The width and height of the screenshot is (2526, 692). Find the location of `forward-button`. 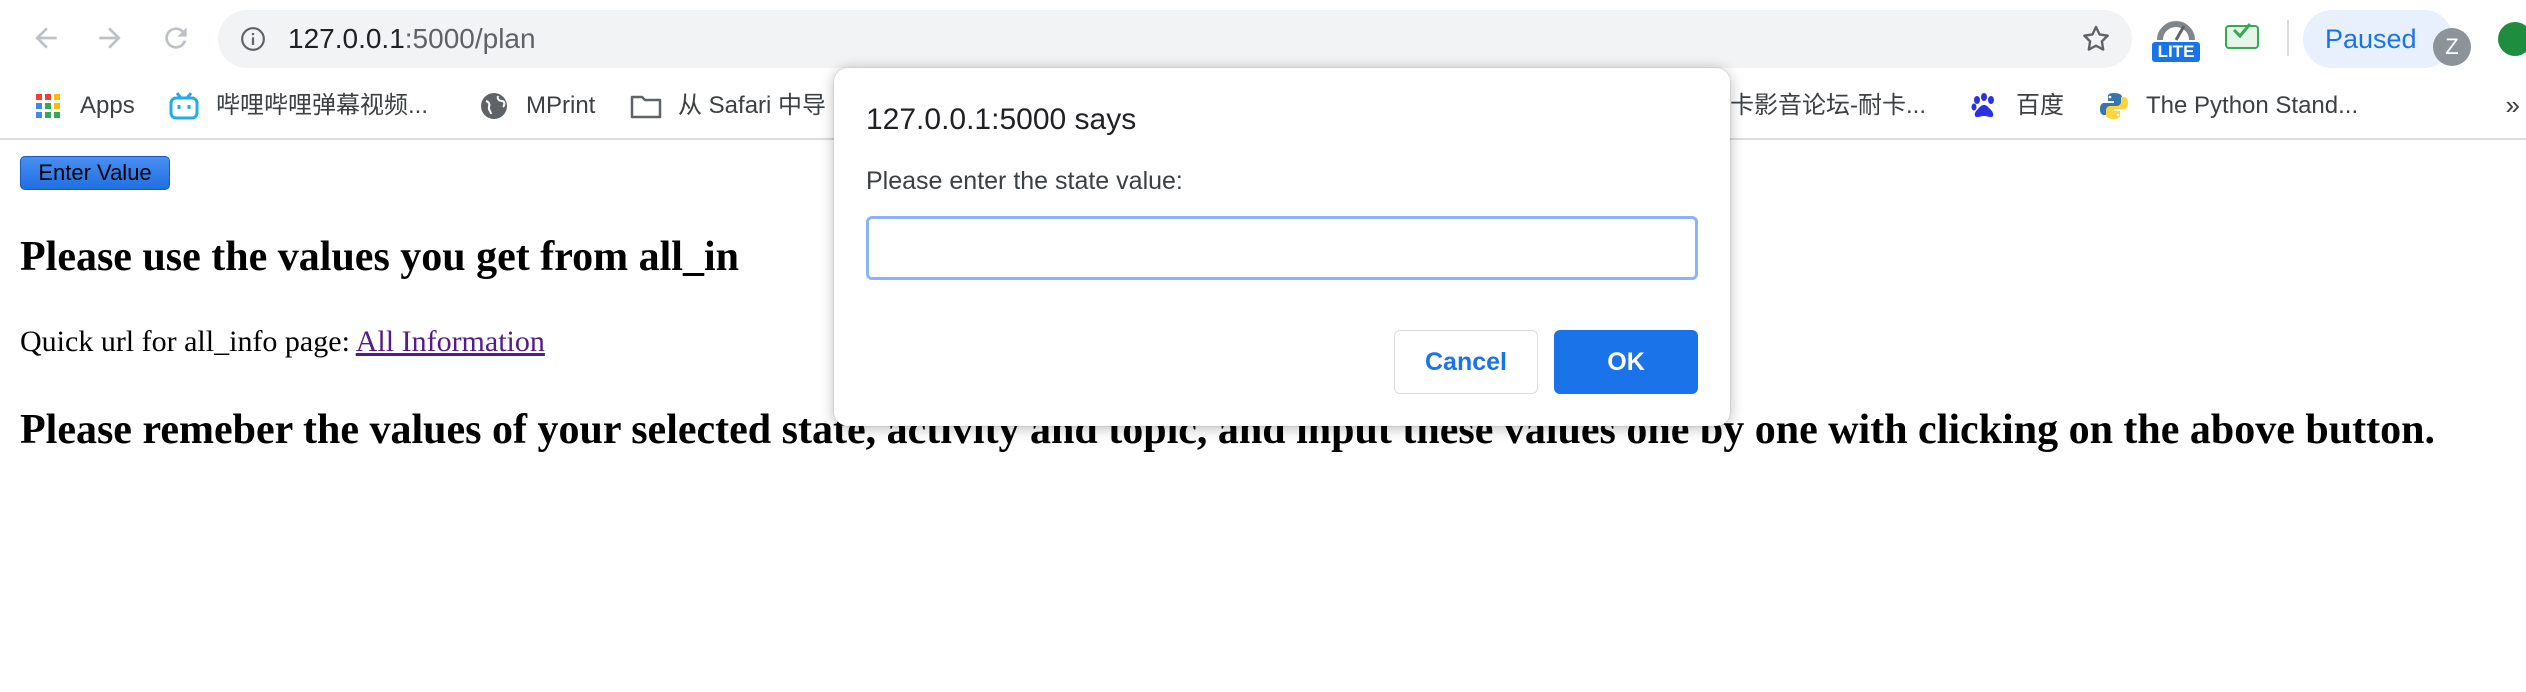

forward-button is located at coordinates (110, 38).